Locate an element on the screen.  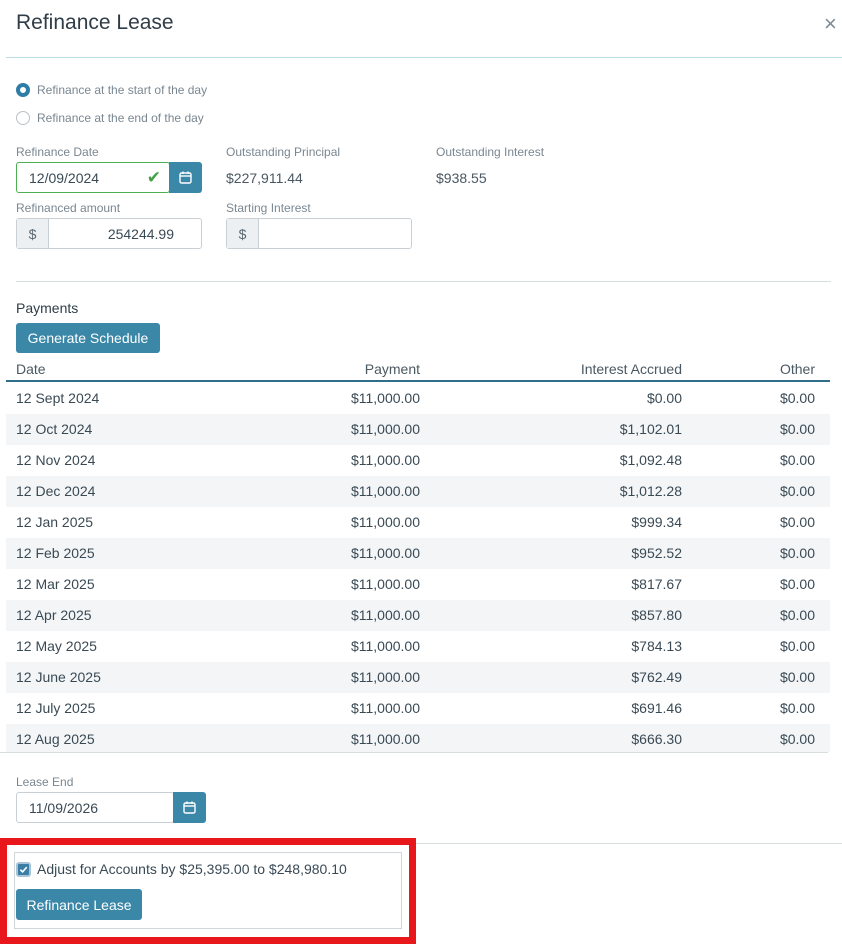
outstanding-principal-label: Outstanding Principal is located at coordinates (283, 152).